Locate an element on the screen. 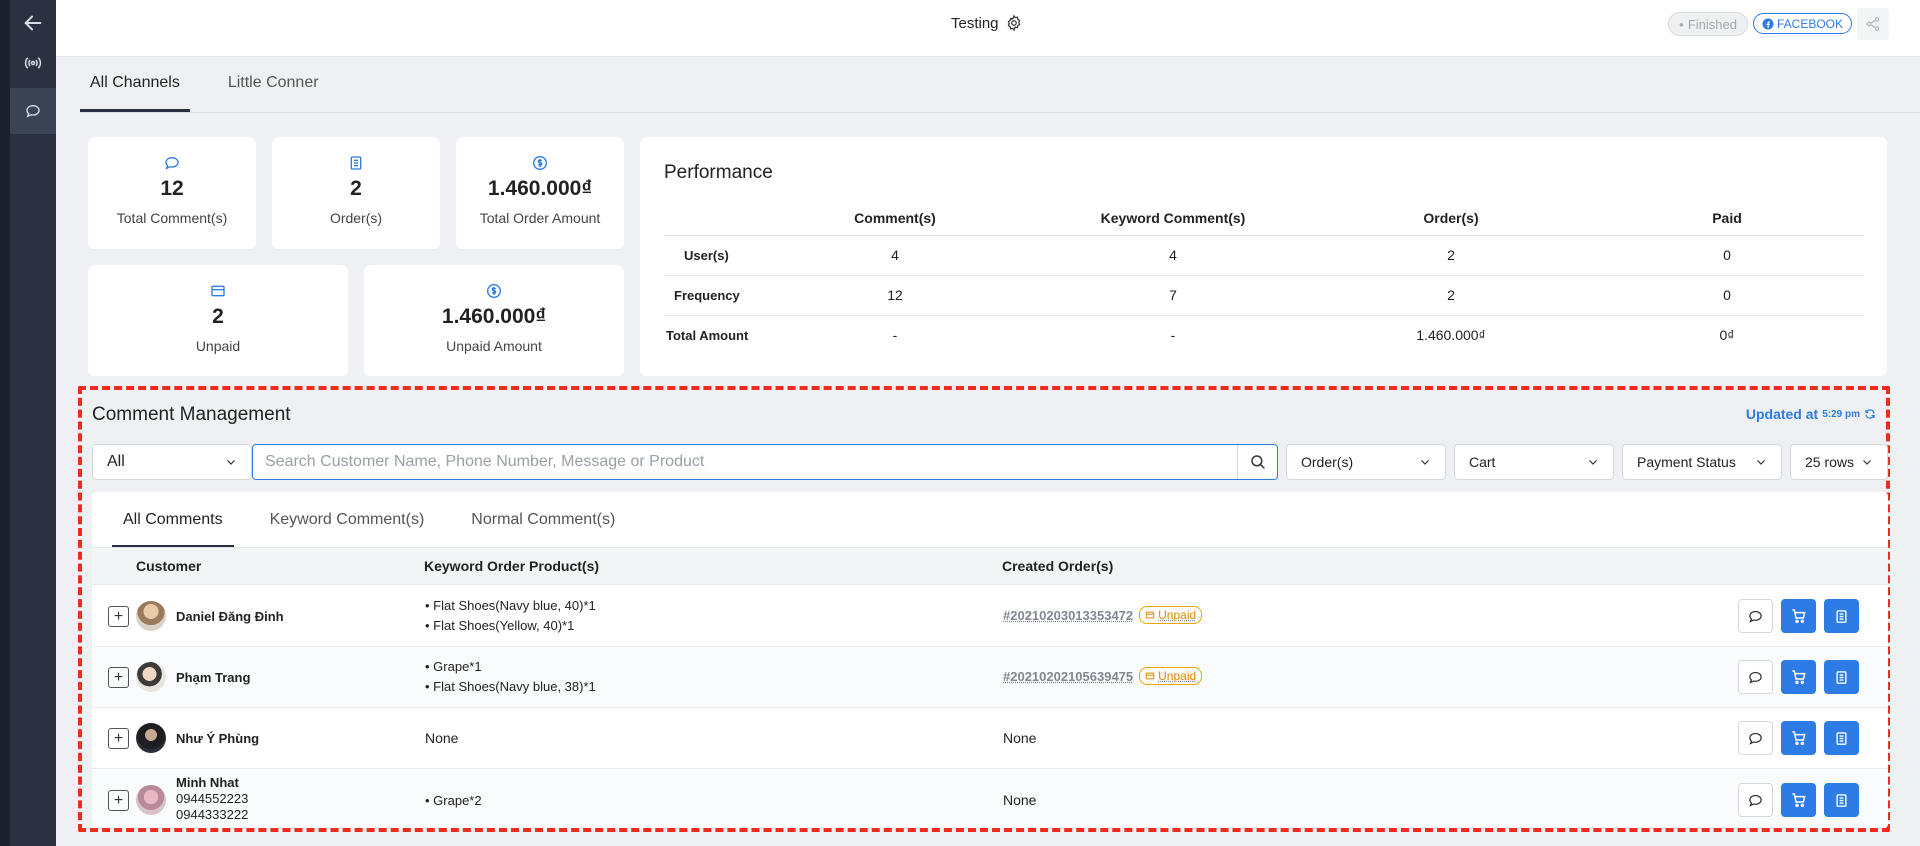 The height and width of the screenshot is (846, 1920). order-number: #20210202105639475 is located at coordinates (1068, 676).